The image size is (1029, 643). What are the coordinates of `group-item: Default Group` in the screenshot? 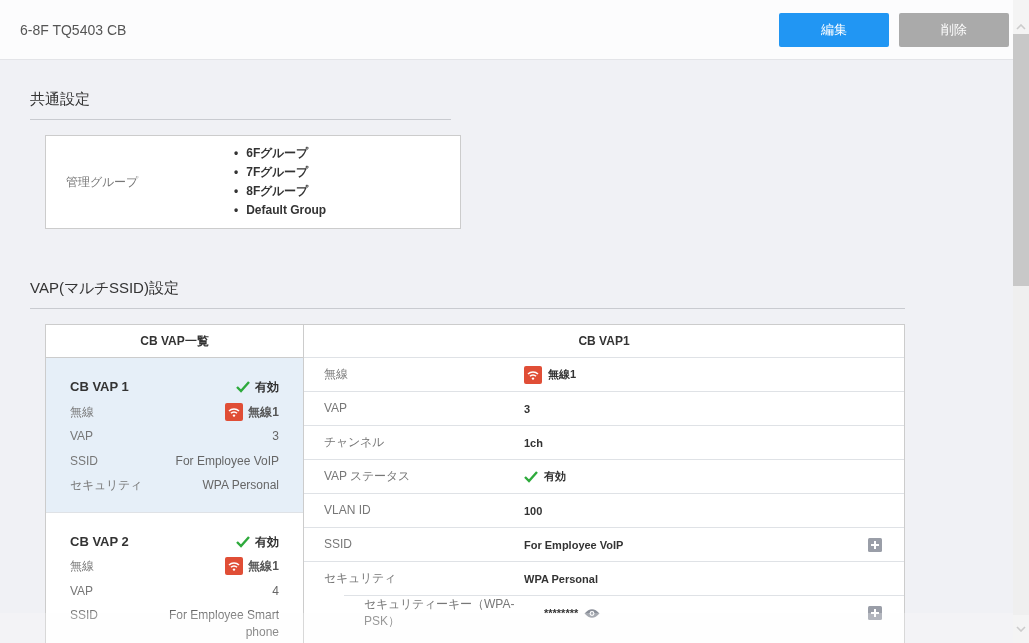 It's located at (286, 210).